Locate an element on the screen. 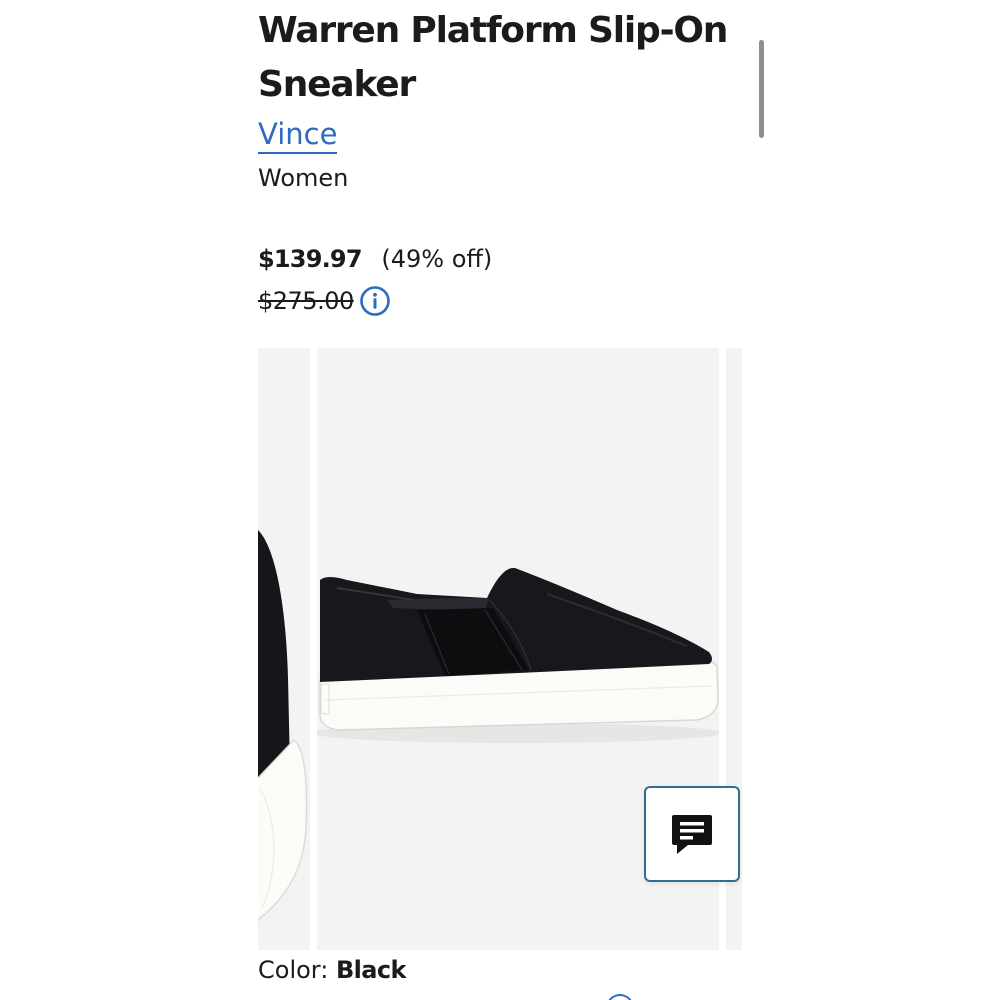  info-circle-icon is located at coordinates (374, 301).